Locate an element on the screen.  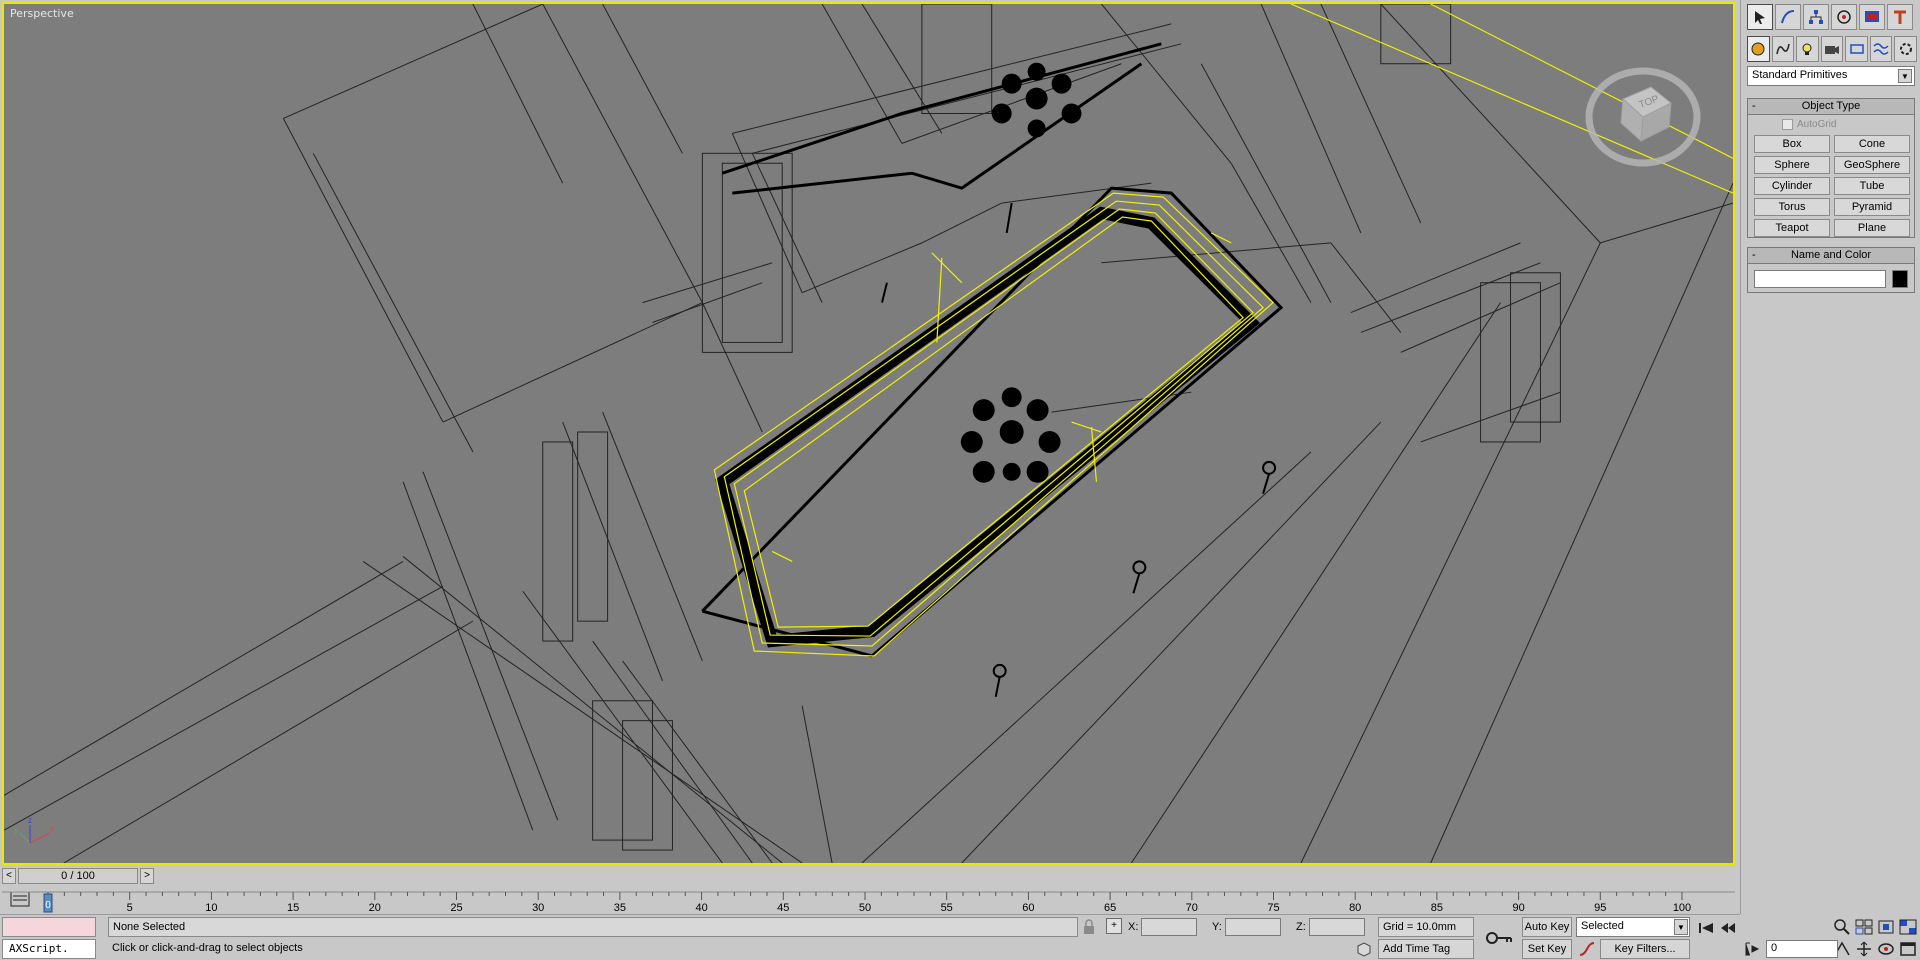
time-slider: < 0 / 100 > is located at coordinates (868, 876).